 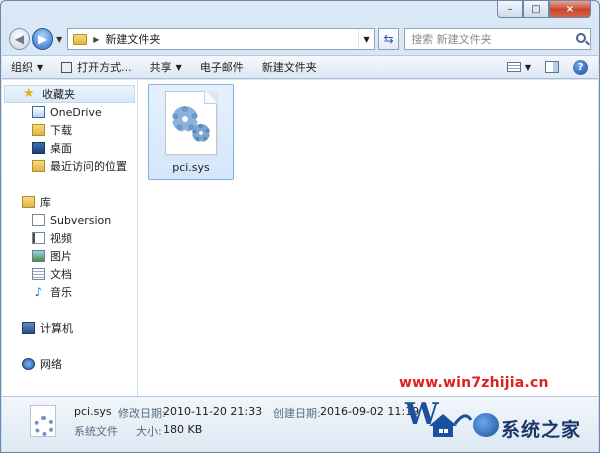 What do you see at coordinates (570, 9) in the screenshot?
I see `close-button: ×` at bounding box center [570, 9].